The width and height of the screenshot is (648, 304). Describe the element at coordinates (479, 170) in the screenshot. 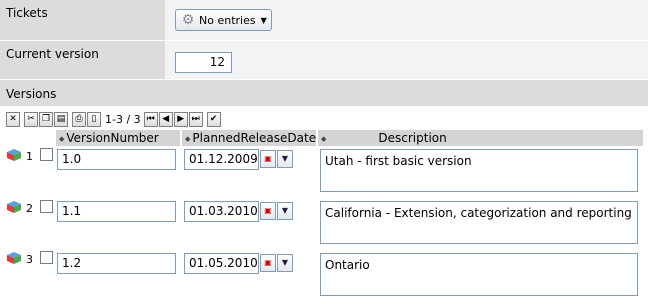

I see `description-textarea: Utah - first basic version` at that location.